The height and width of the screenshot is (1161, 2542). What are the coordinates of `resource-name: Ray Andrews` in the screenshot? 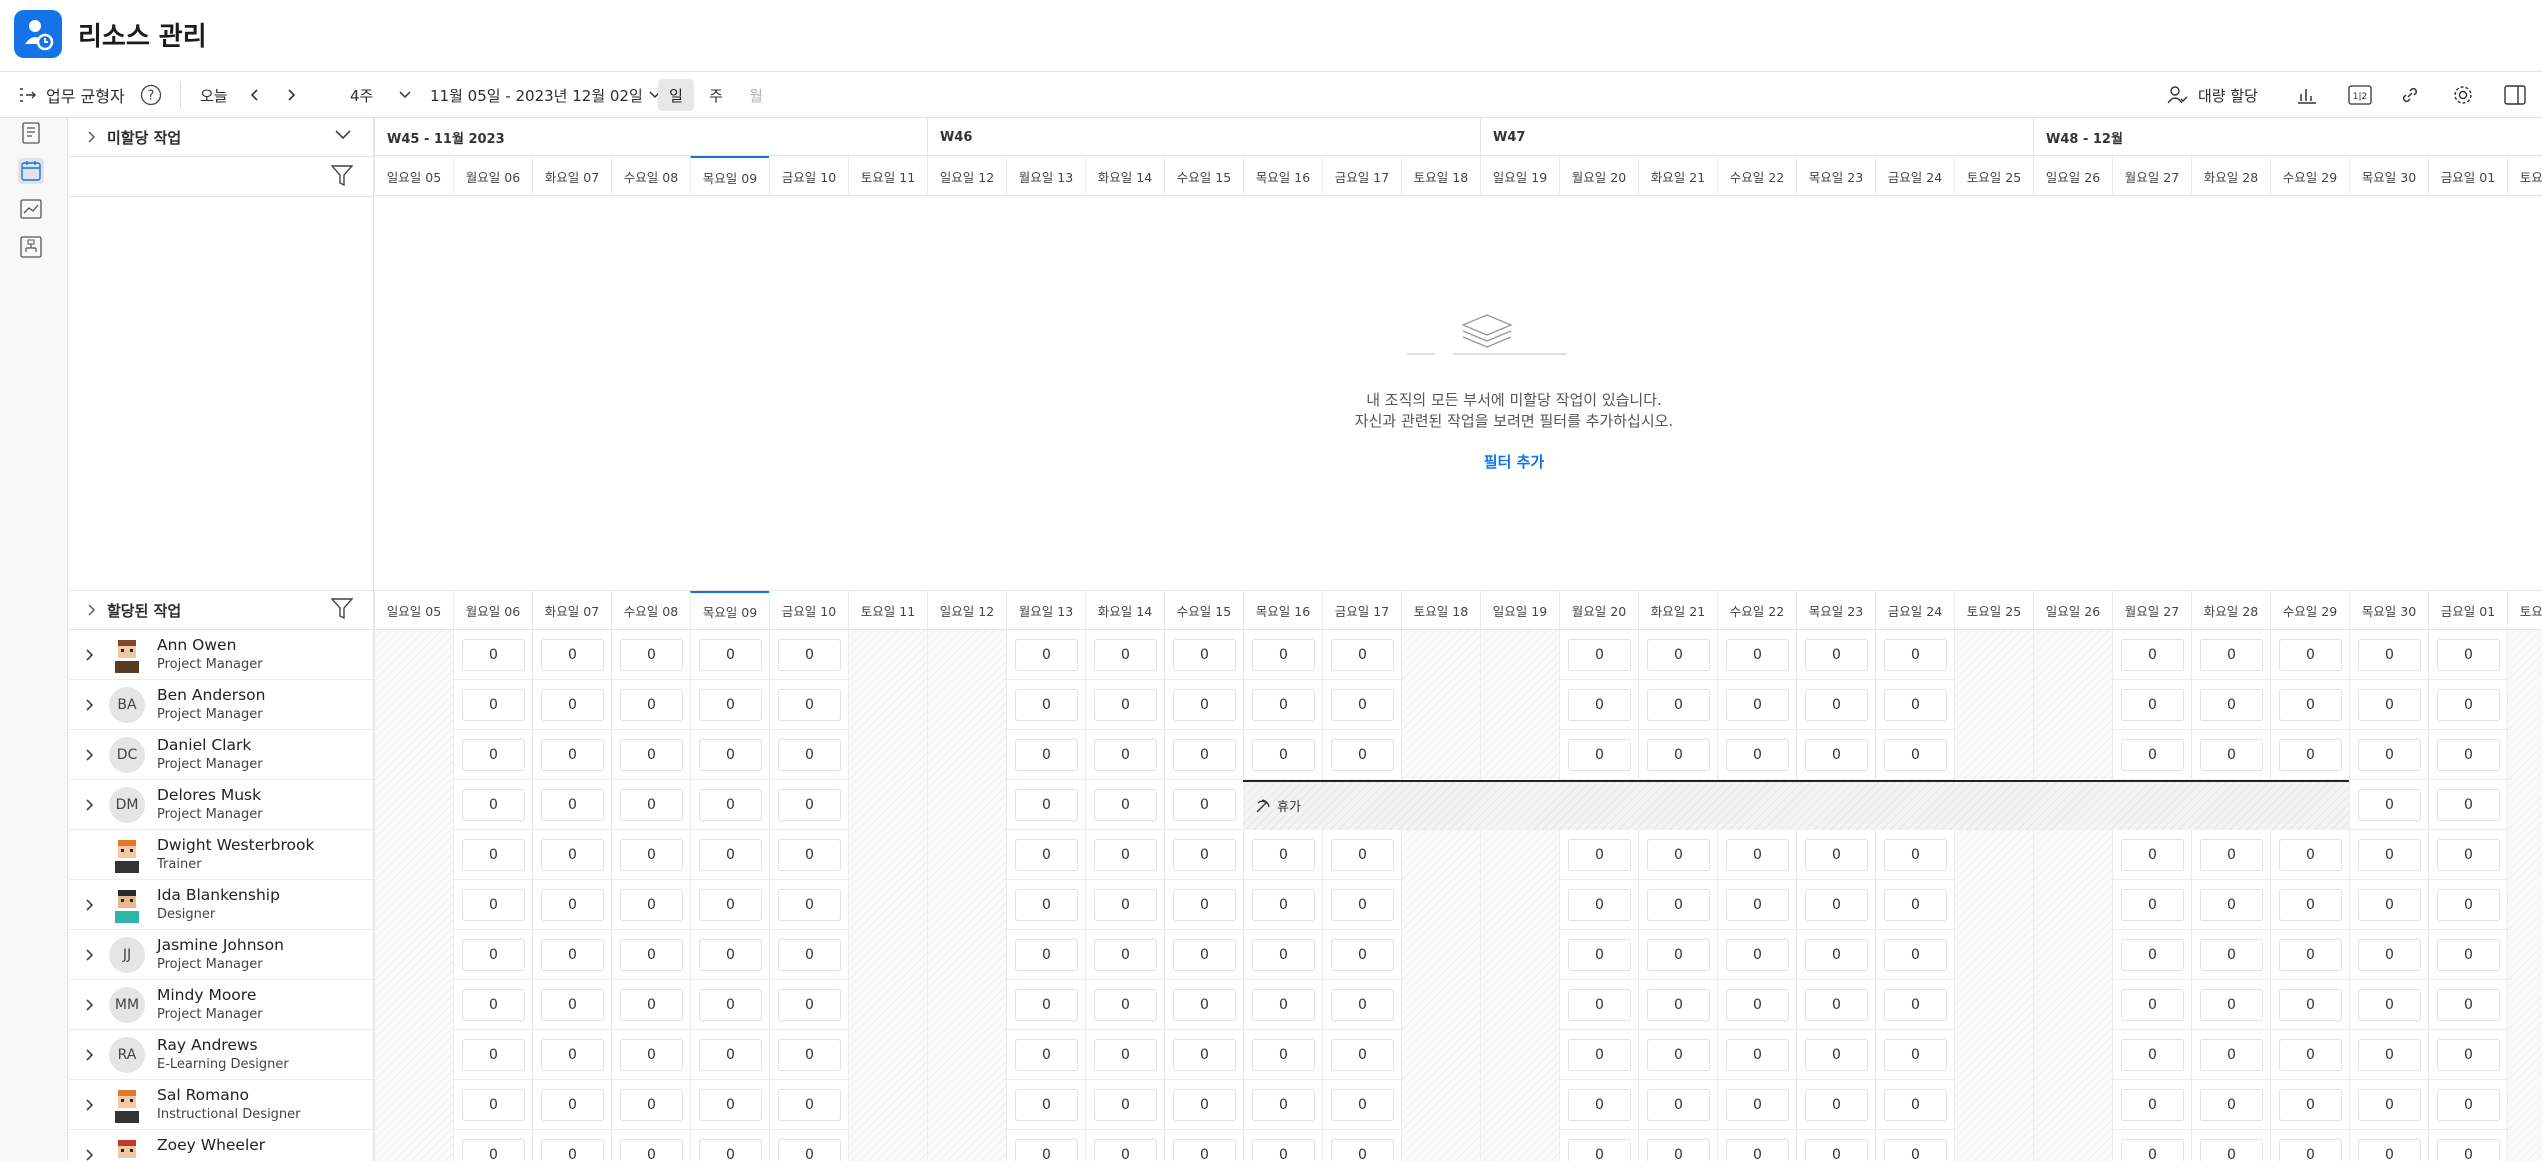 It's located at (207, 1045).